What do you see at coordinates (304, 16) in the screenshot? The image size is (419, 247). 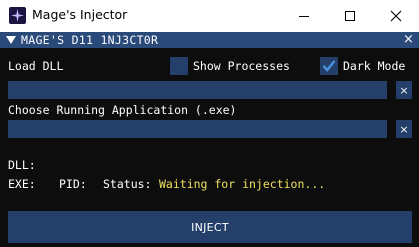 I see `minimize-icon` at bounding box center [304, 16].